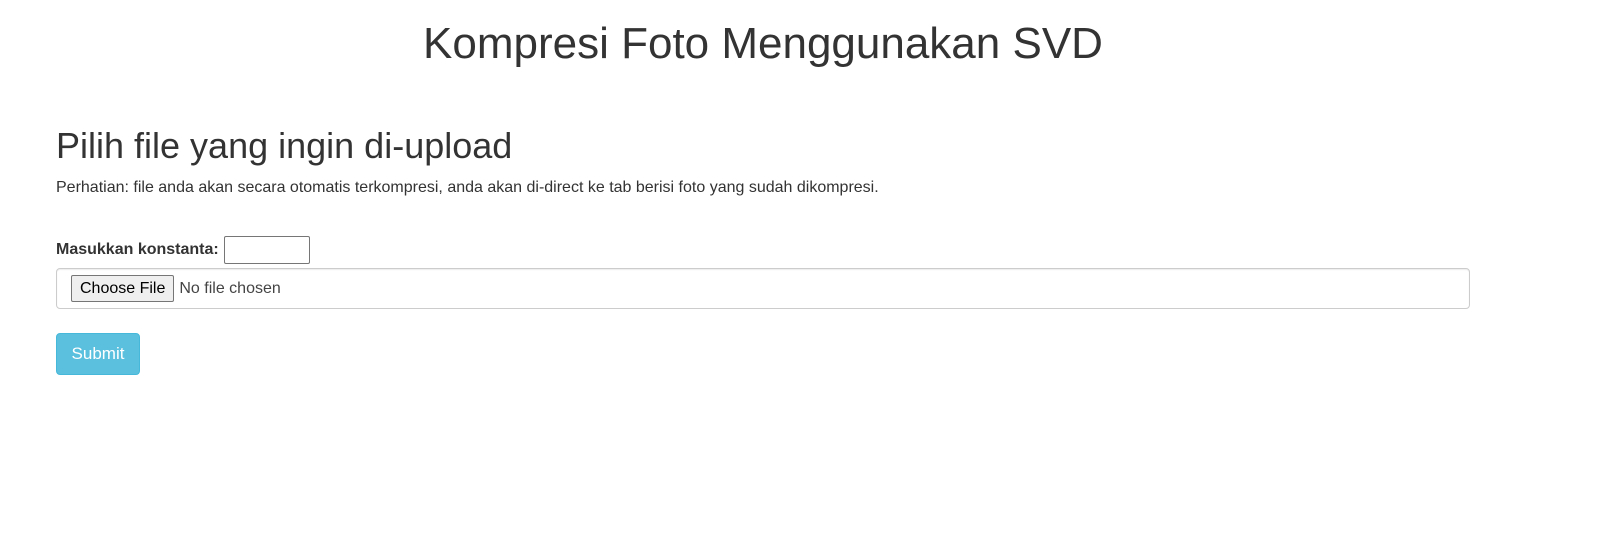 The height and width of the screenshot is (535, 1621). I want to click on konstanta-row: Masukkan konstanta:, so click(183, 250).